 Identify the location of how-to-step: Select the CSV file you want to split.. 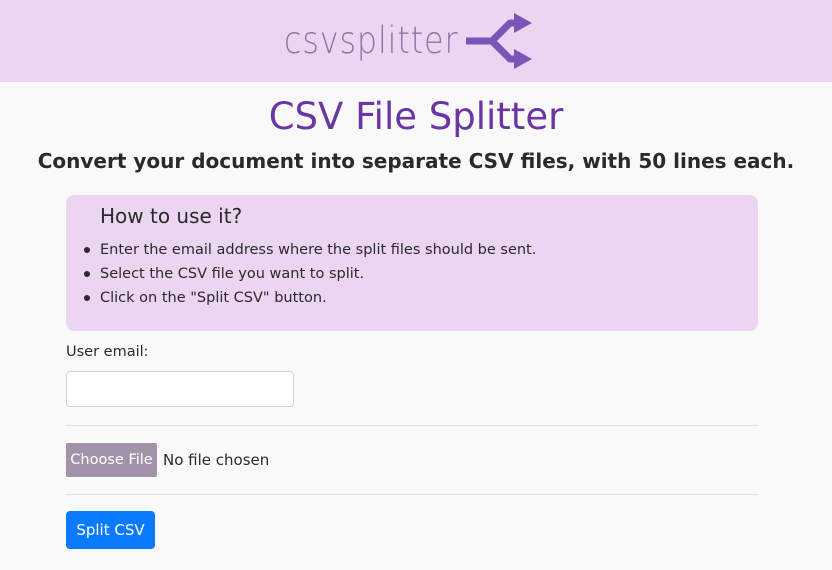
(310, 274).